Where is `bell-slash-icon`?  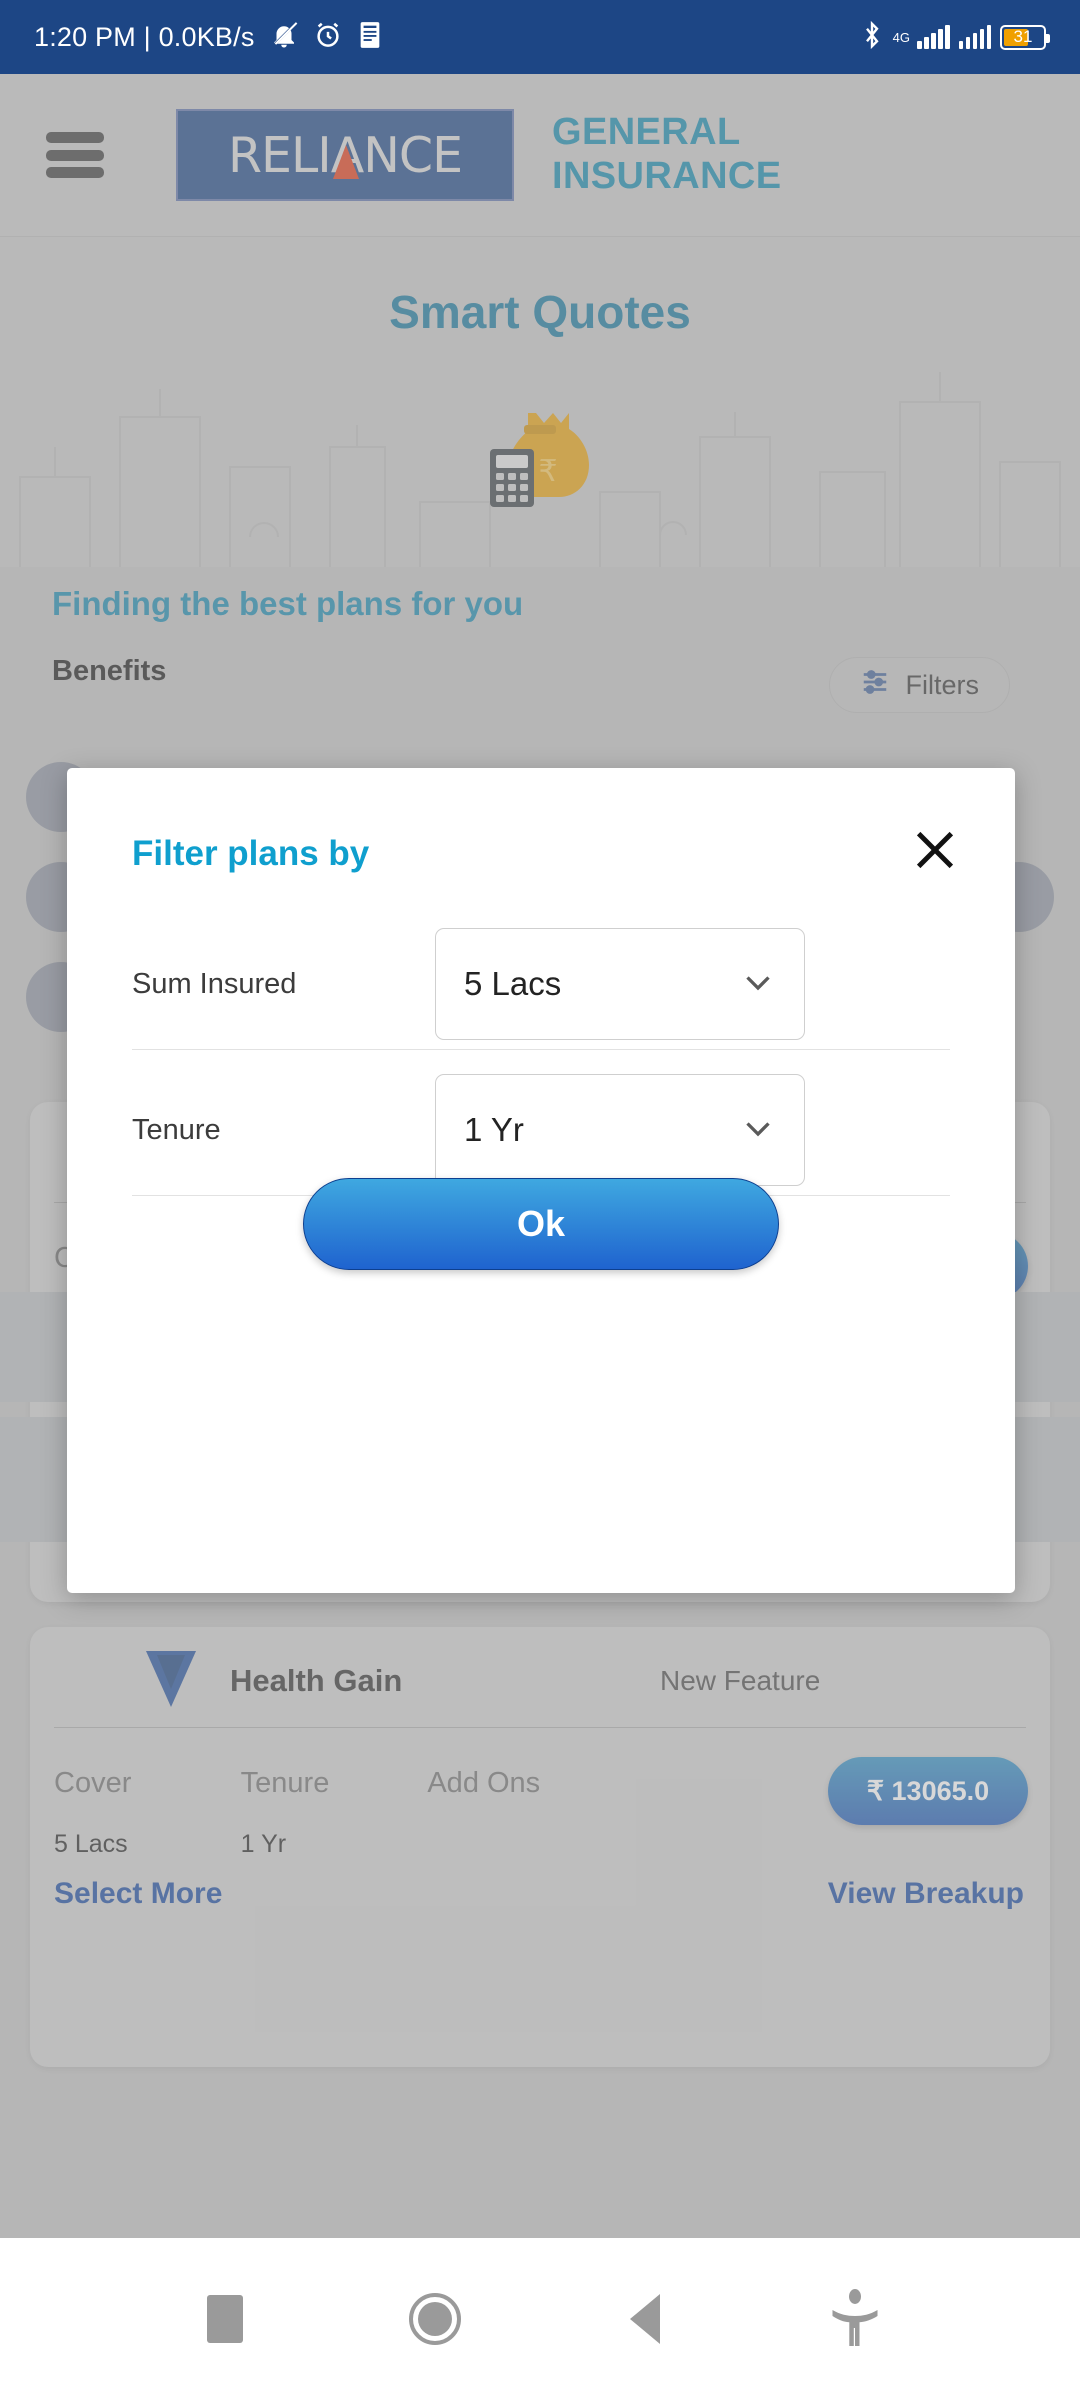
bell-slash-icon is located at coordinates (284, 37).